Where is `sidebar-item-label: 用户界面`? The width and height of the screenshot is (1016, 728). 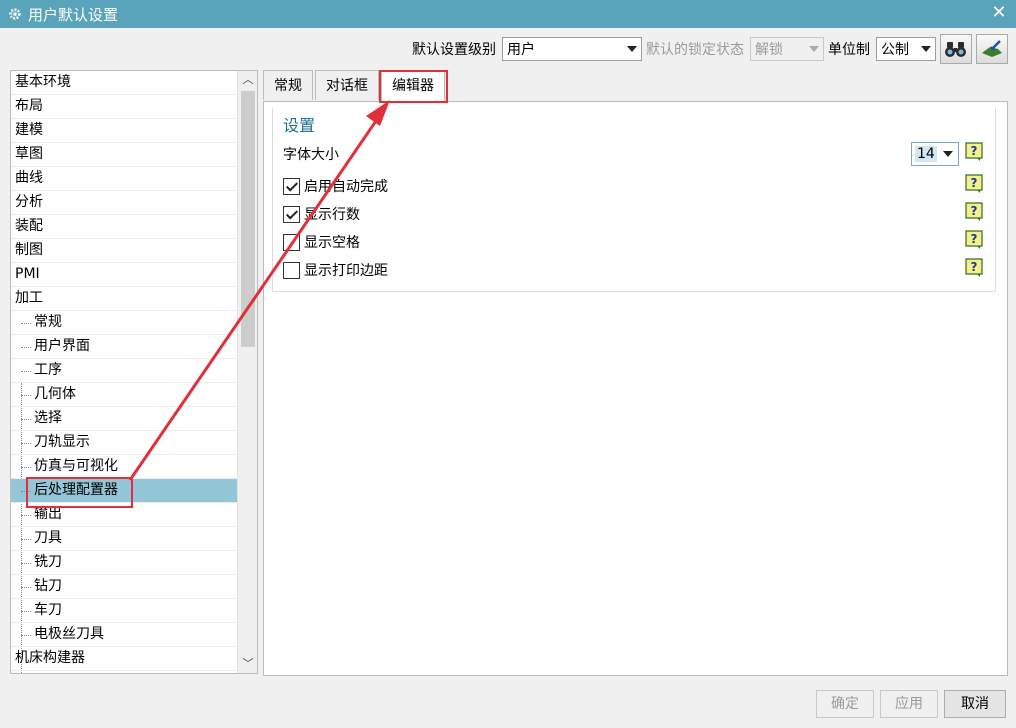 sidebar-item-label: 用户界面 is located at coordinates (62, 346).